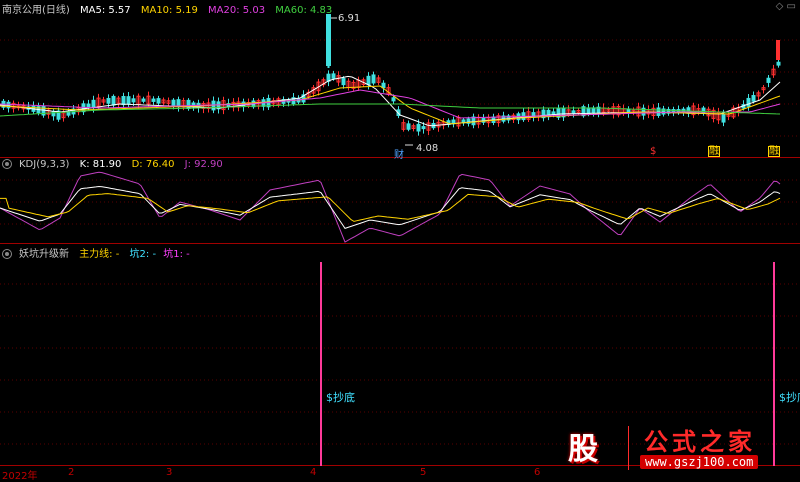  I want to click on kdj-header: KDJ(9,3,3) K: 81.90 D: 76.40 J: 92.90, so click(116, 164).